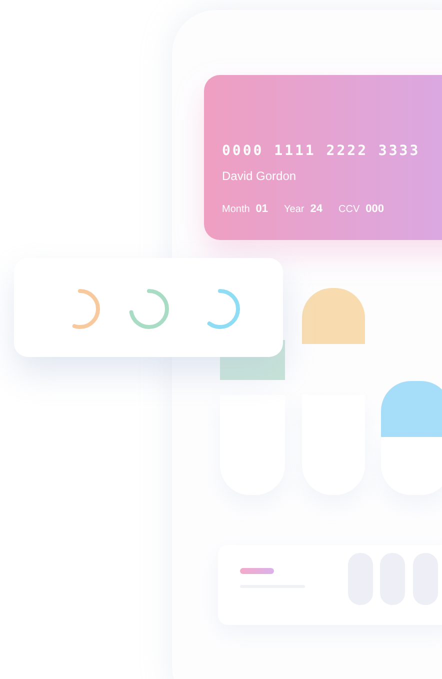 The height and width of the screenshot is (679, 442). What do you see at coordinates (349, 209) in the screenshot?
I see `field-label: CCV` at bounding box center [349, 209].